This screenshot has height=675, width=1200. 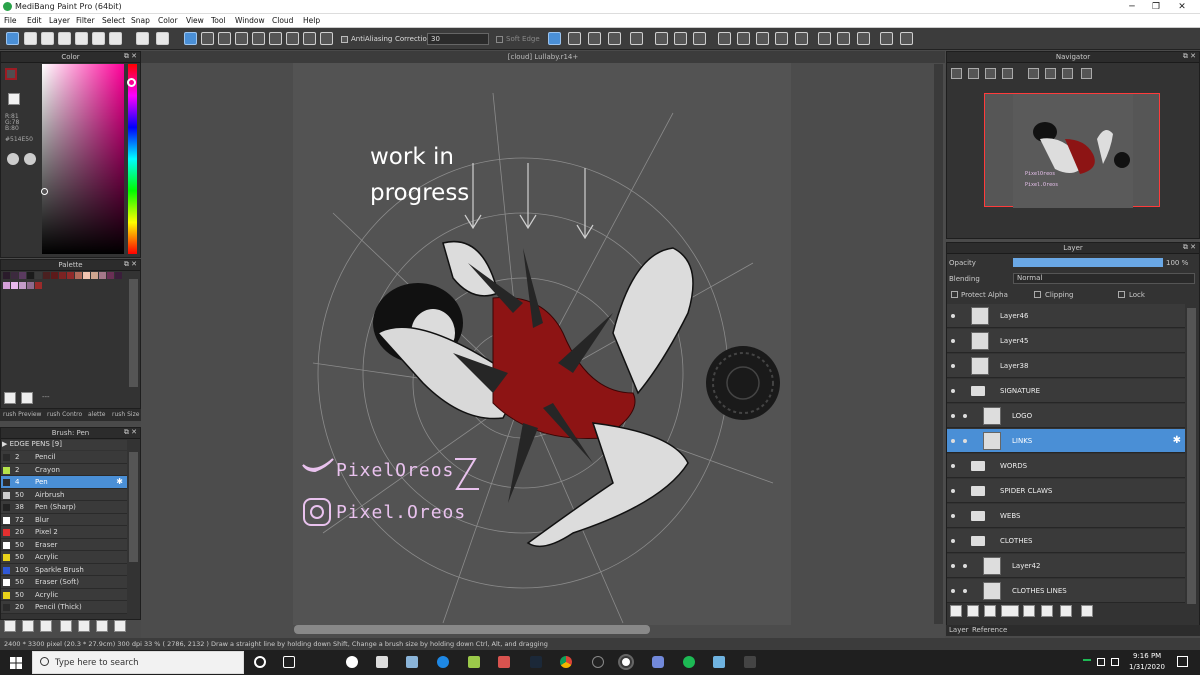 I want to click on circle-snap-icon, so click(x=275, y=38).